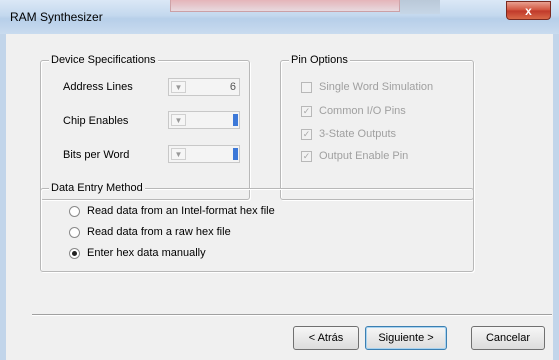 This screenshot has width=559, height=360. I want to click on checkbox-label: 3-State Outputs, so click(358, 134).